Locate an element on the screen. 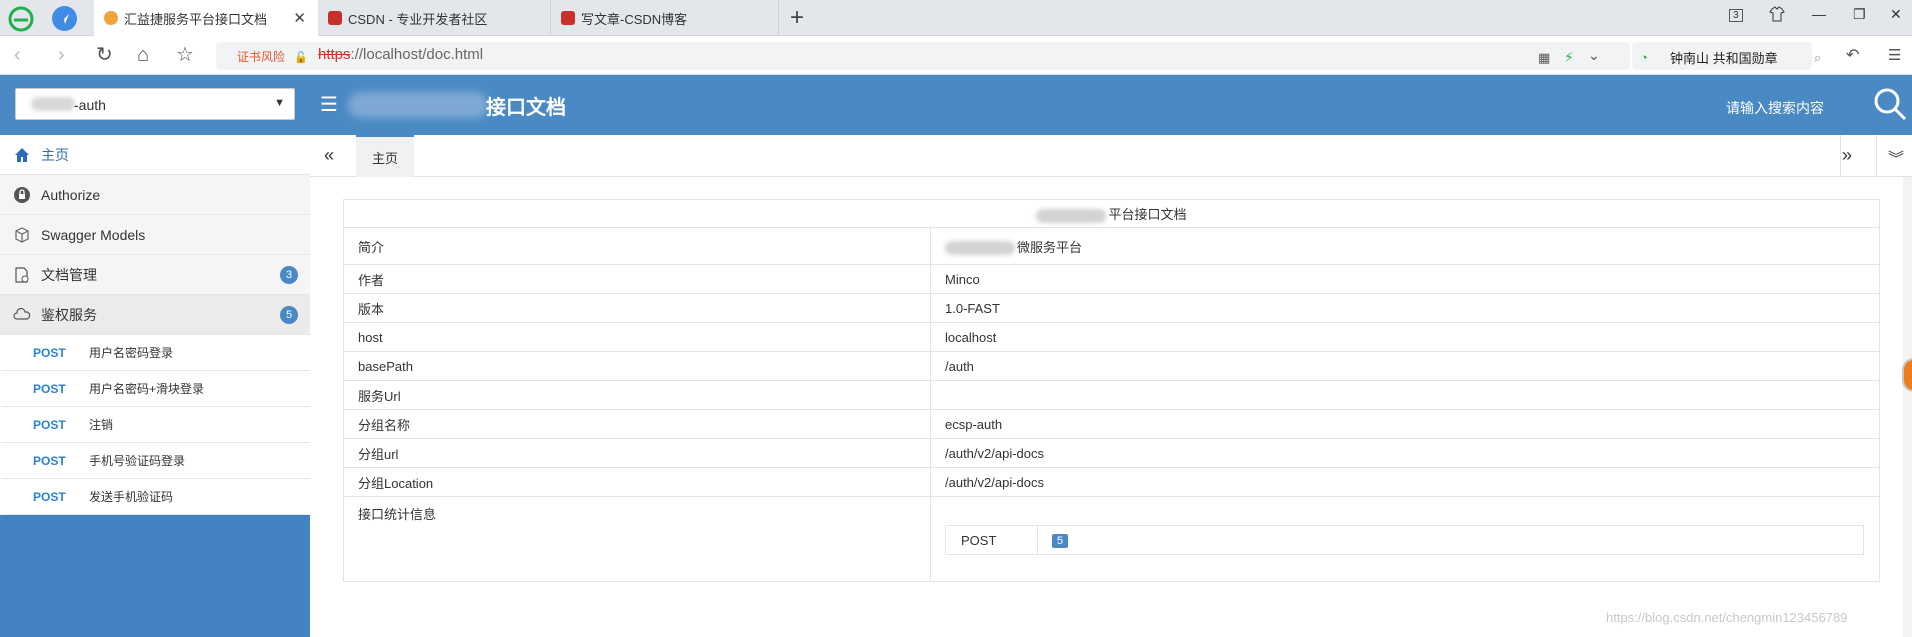  qr-code-icon: ▦ is located at coordinates (1544, 58).